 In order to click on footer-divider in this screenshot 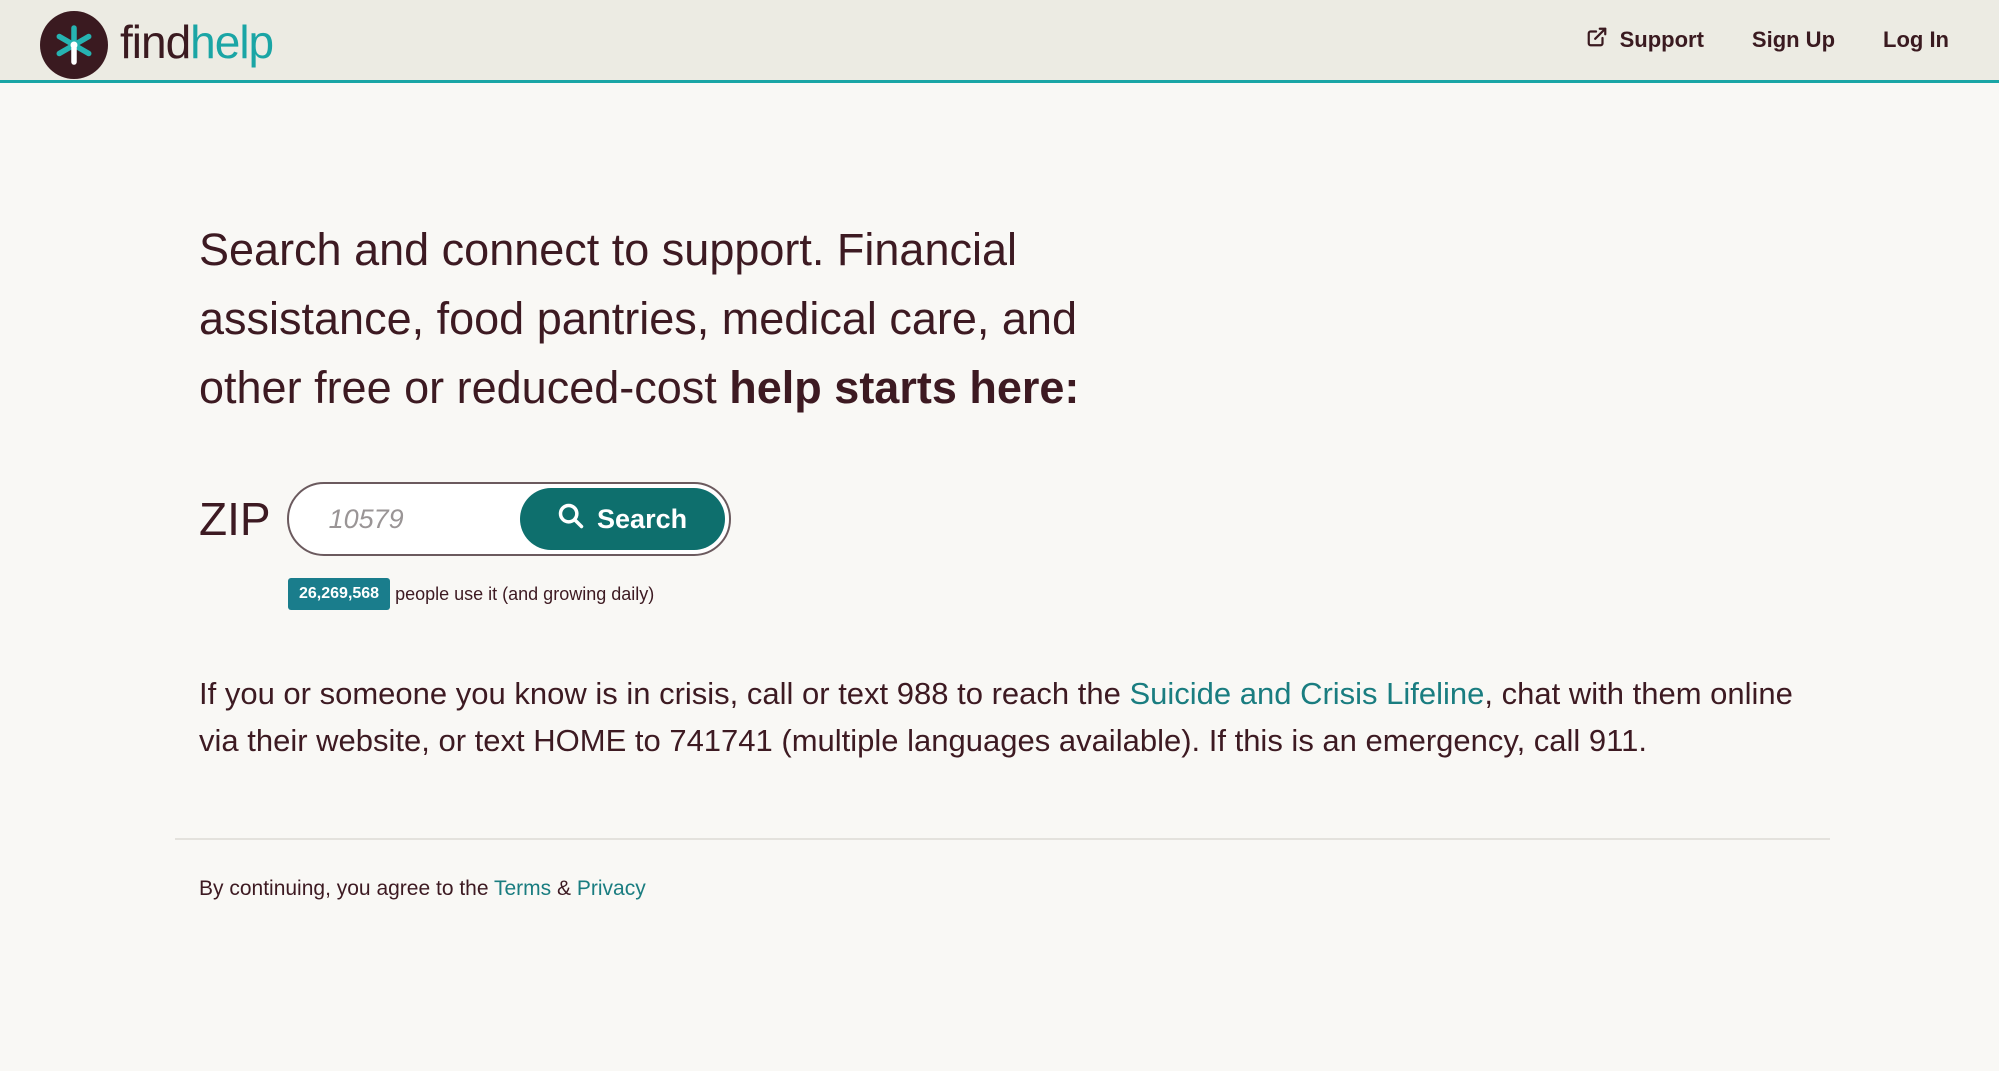, I will do `click(1002, 839)`.